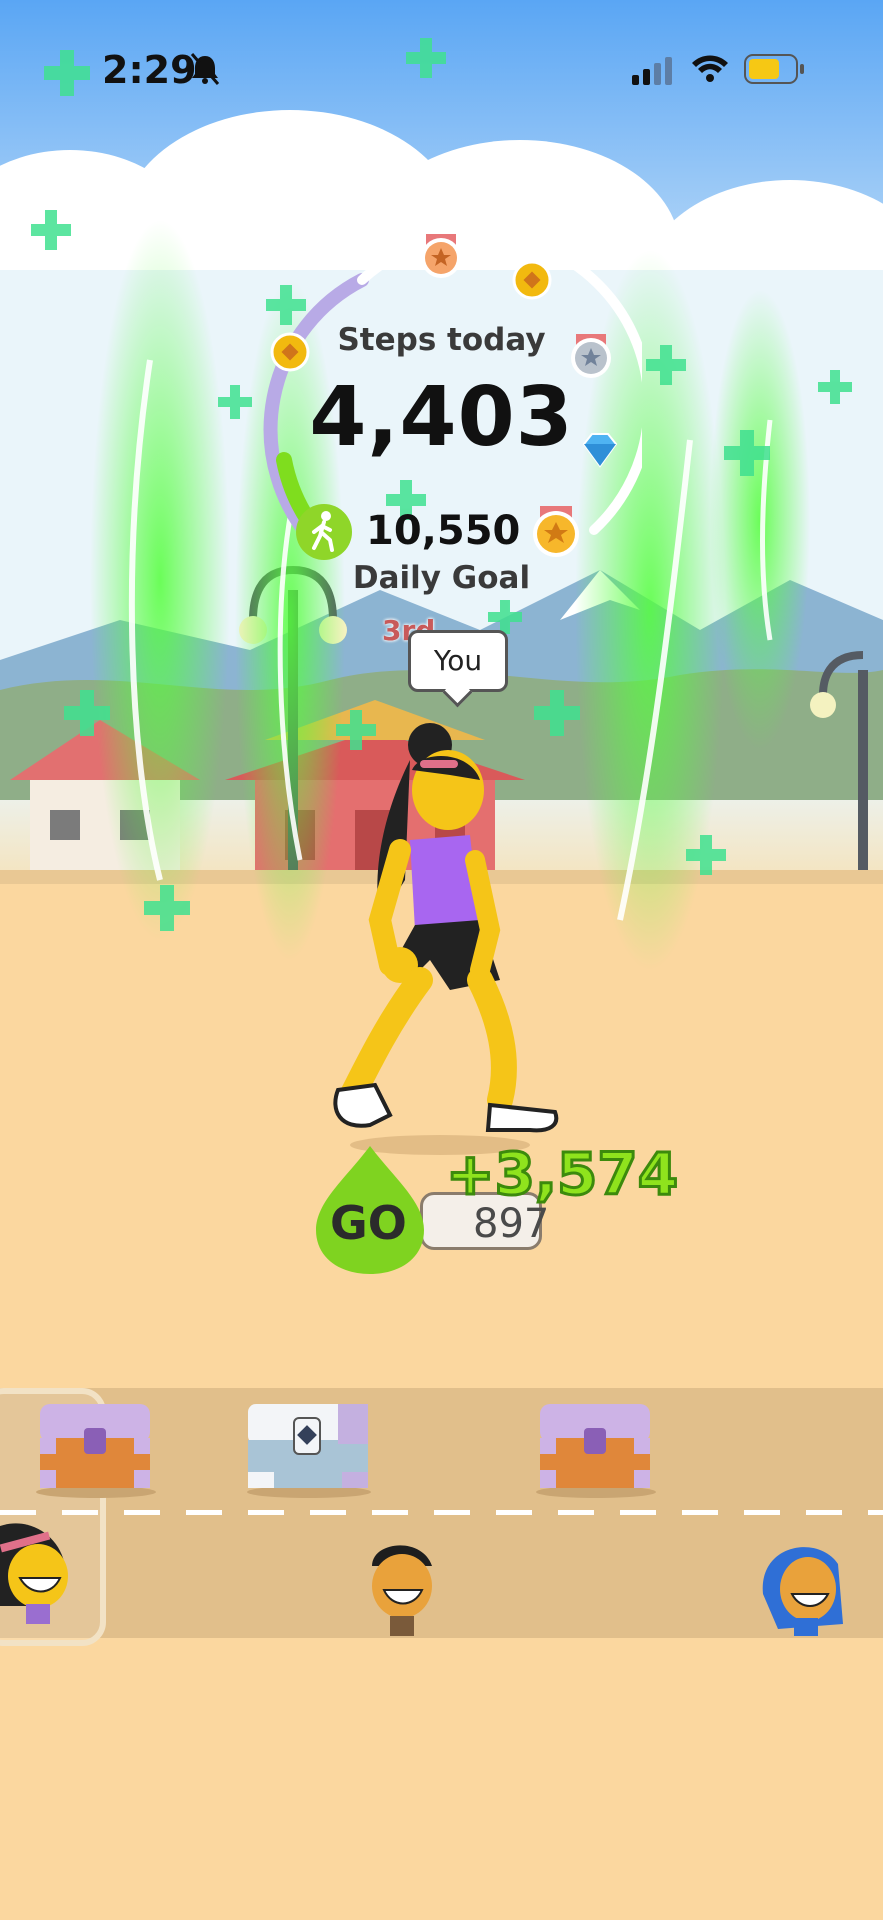 The image size is (883, 1920). Describe the element at coordinates (450, 940) in the screenshot. I see `player-character` at that location.